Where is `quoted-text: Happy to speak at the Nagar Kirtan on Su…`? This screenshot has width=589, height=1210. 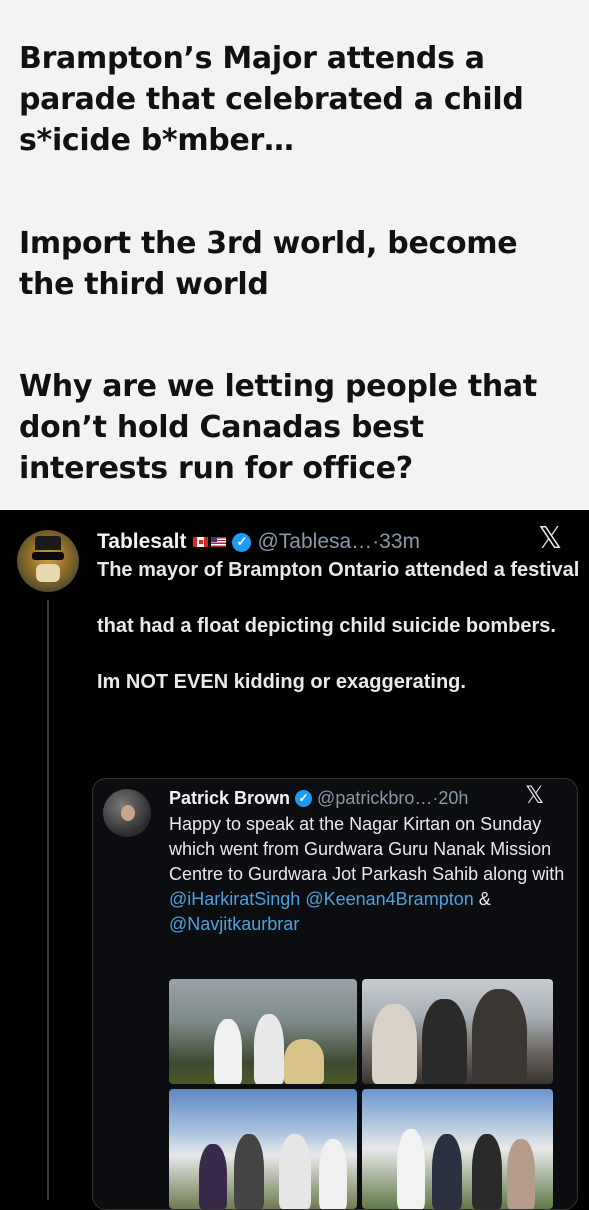
quoted-text: Happy to speak at the Nagar Kirtan on Su… is located at coordinates (369, 874).